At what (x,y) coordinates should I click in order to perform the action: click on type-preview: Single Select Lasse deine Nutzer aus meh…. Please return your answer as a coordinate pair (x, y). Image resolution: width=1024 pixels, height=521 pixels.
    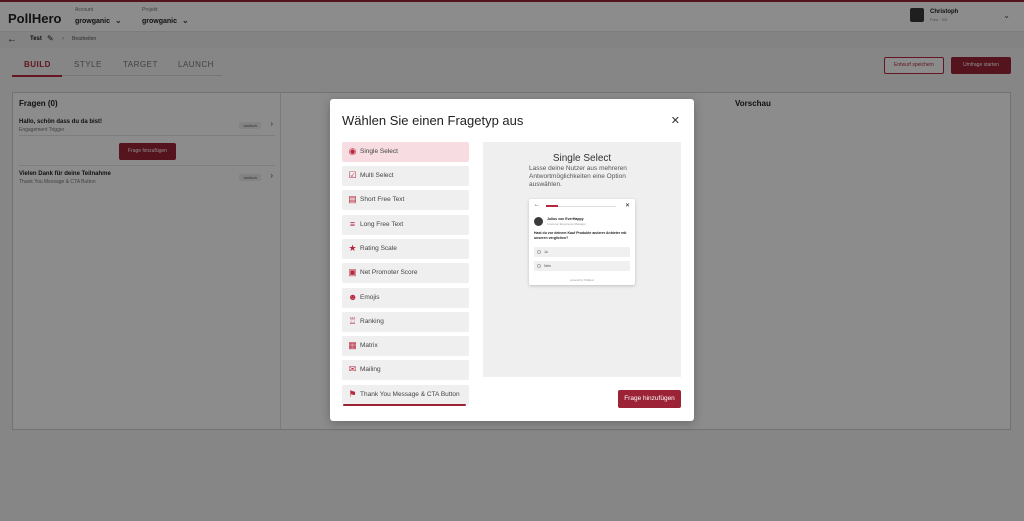
    Looking at the image, I should click on (582, 259).